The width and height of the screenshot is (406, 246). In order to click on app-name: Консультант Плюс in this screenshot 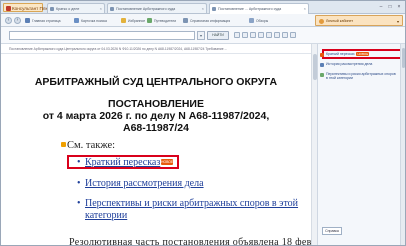, I will do `click(32, 8)`.